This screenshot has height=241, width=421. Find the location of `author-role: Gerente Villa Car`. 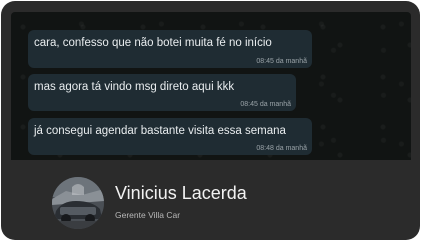

author-role: Gerente Villa Car is located at coordinates (148, 215).